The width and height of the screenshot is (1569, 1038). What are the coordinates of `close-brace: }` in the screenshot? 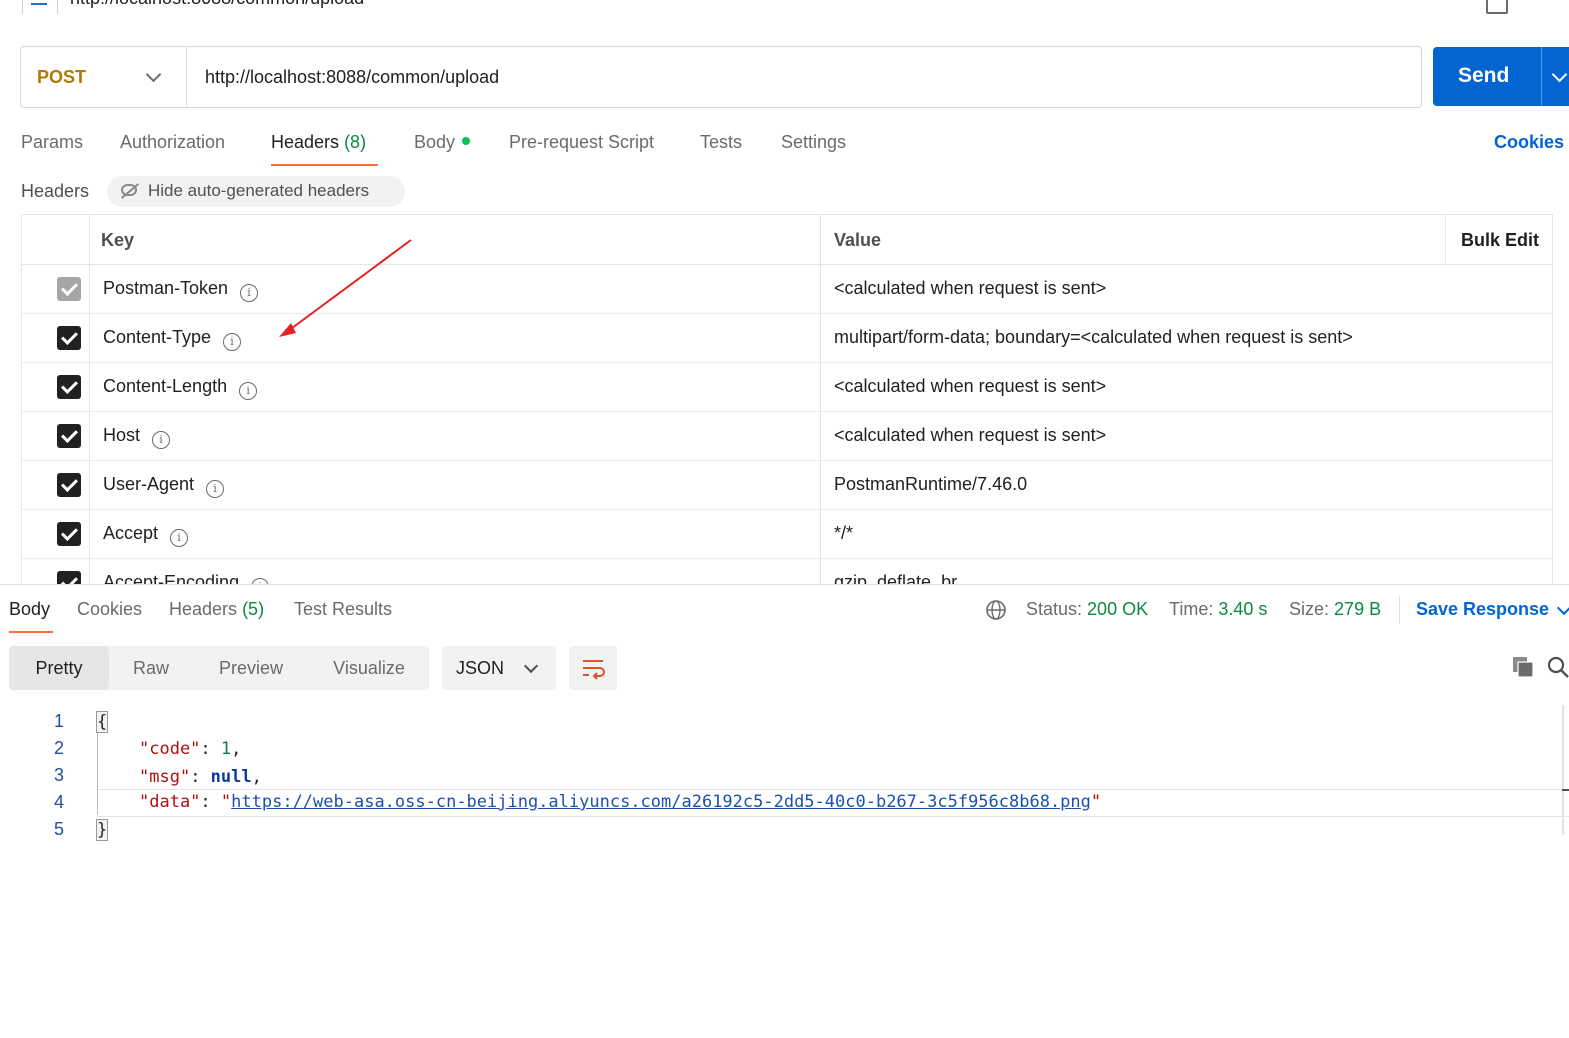 It's located at (102, 830).